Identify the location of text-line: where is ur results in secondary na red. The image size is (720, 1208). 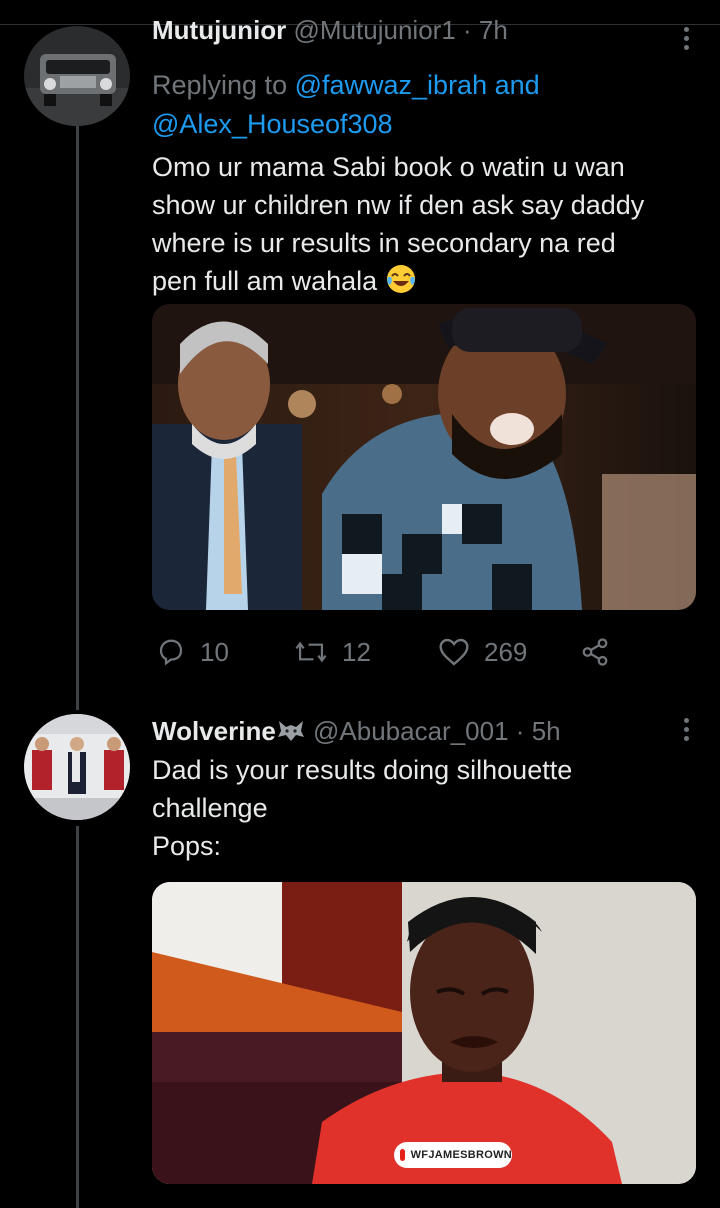
(384, 243).